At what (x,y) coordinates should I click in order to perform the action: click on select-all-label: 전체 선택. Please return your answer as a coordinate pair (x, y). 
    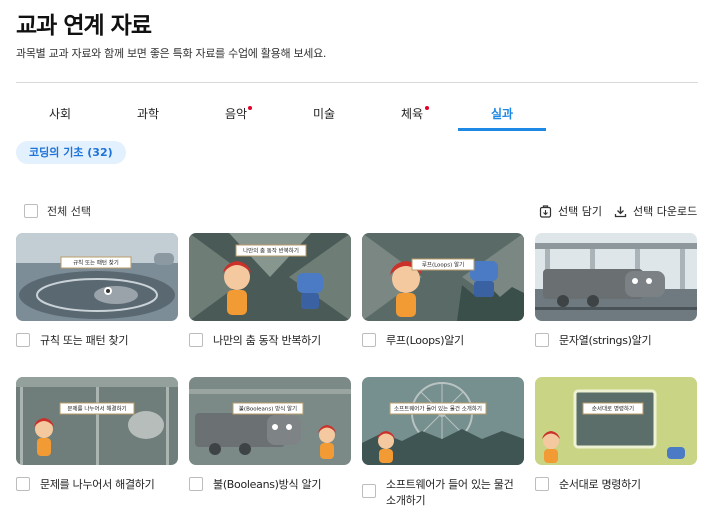
    Looking at the image, I should click on (69, 211).